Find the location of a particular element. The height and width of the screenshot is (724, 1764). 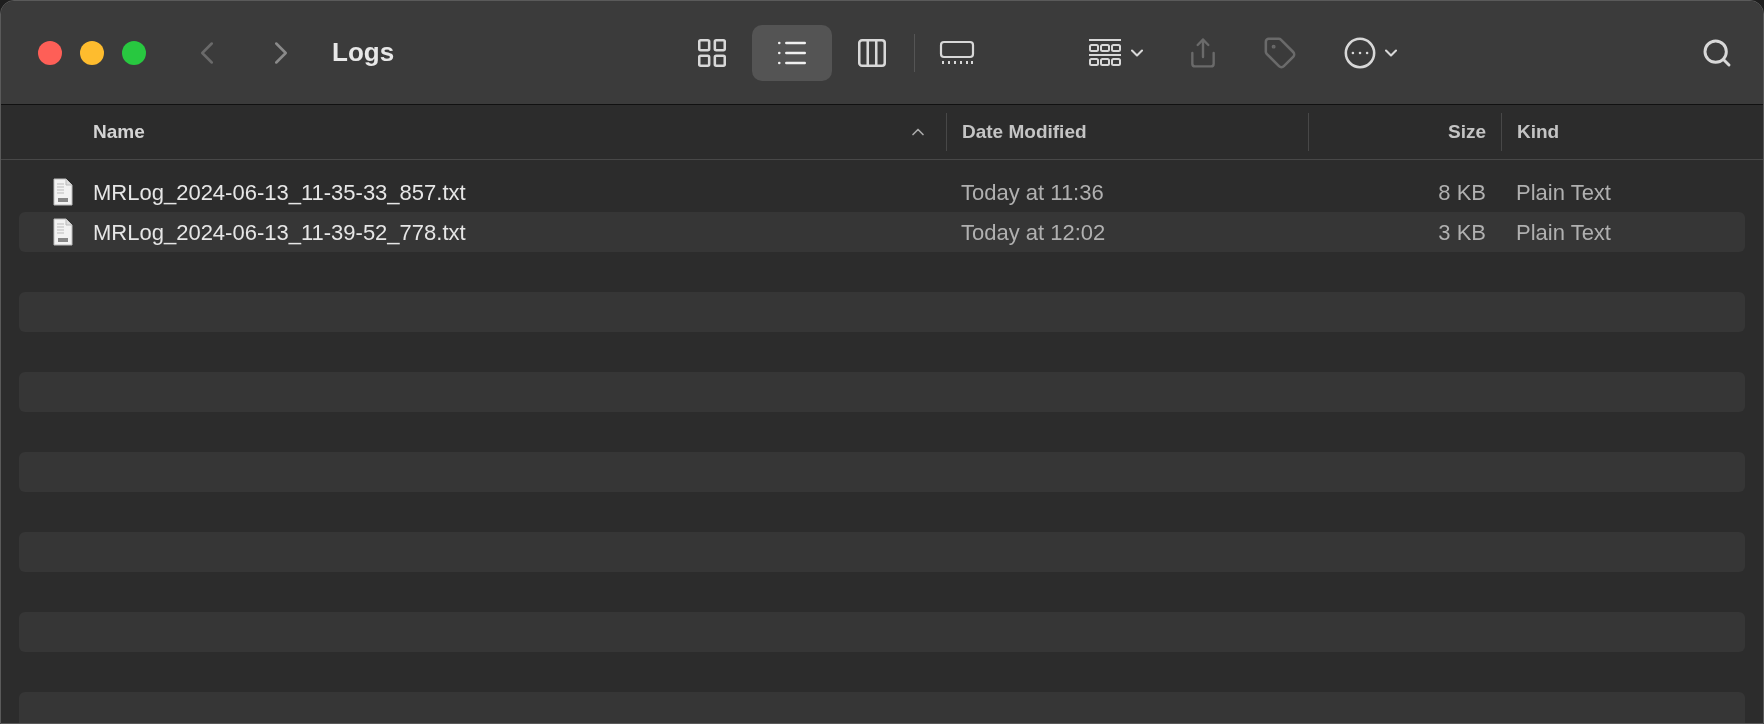

file-name: MRLog_2024-06-13_11-39-52_778.txt is located at coordinates (279, 232).